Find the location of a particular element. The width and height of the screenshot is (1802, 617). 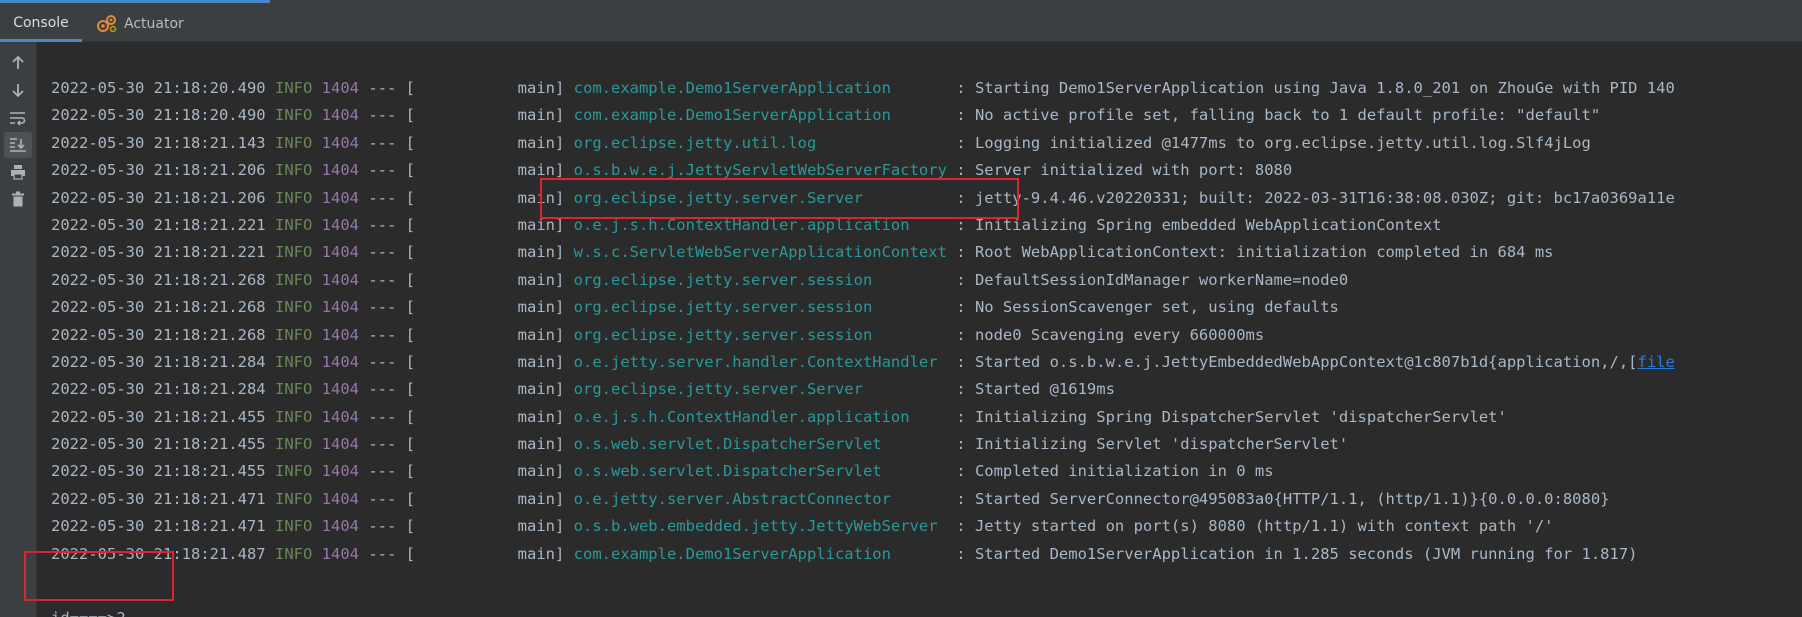

log-timestamp: 2022-05-30 21:18:20.490 is located at coordinates (158, 115).